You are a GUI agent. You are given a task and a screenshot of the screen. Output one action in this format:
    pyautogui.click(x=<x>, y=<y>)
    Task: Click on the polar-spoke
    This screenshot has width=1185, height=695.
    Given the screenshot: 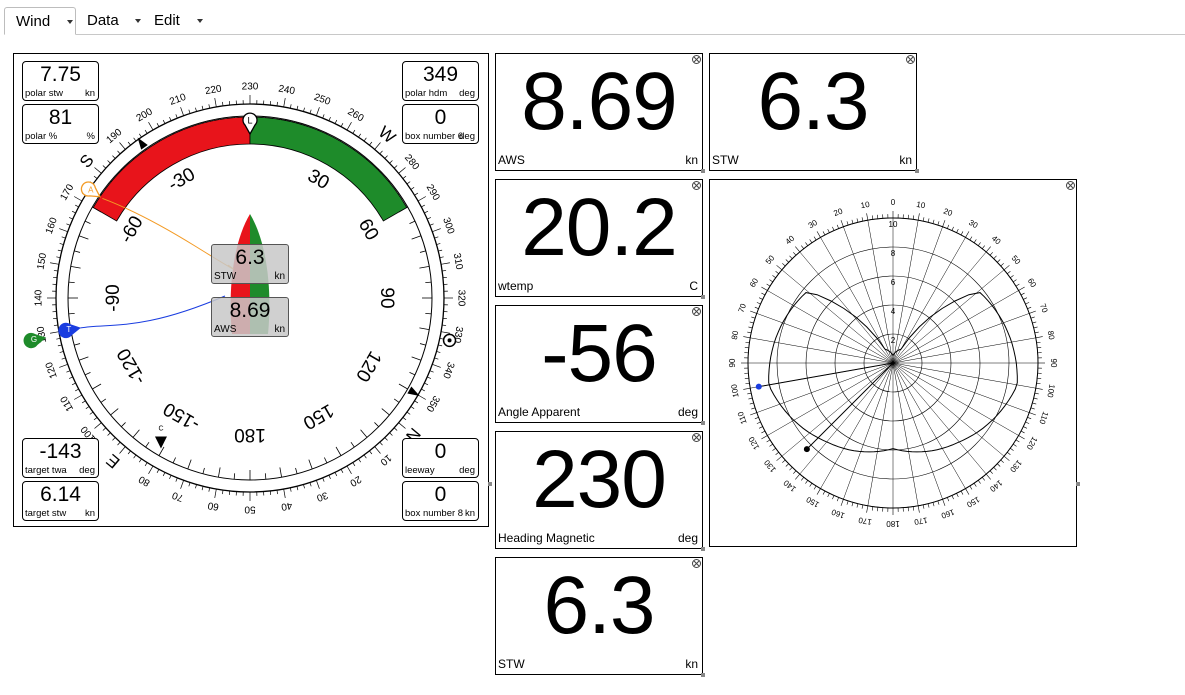 What is the action you would take?
    pyautogui.click(x=939, y=418)
    